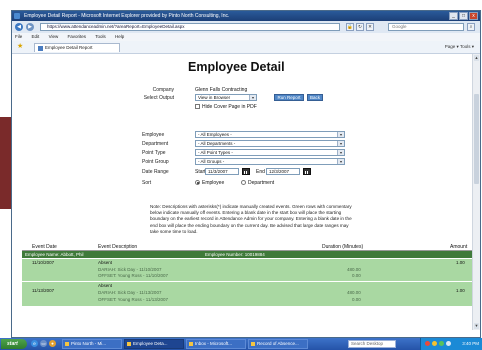  I want to click on sort-employee-label: Employee, so click(213, 183).